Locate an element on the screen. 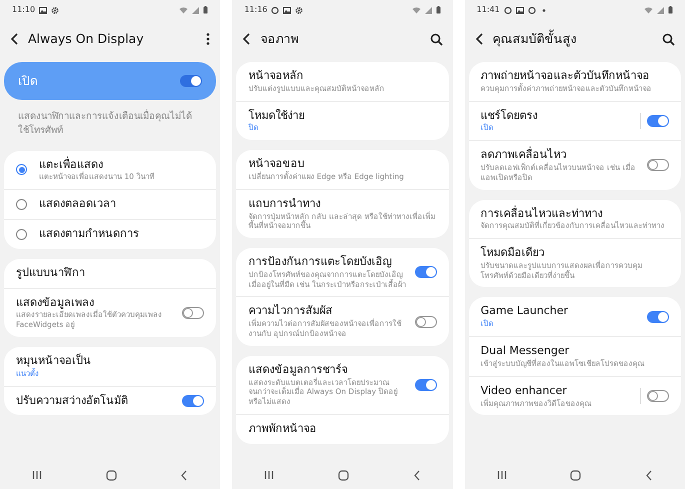 This screenshot has width=685, height=489. item-title: แถบการนำทาง is located at coordinates (285, 204).